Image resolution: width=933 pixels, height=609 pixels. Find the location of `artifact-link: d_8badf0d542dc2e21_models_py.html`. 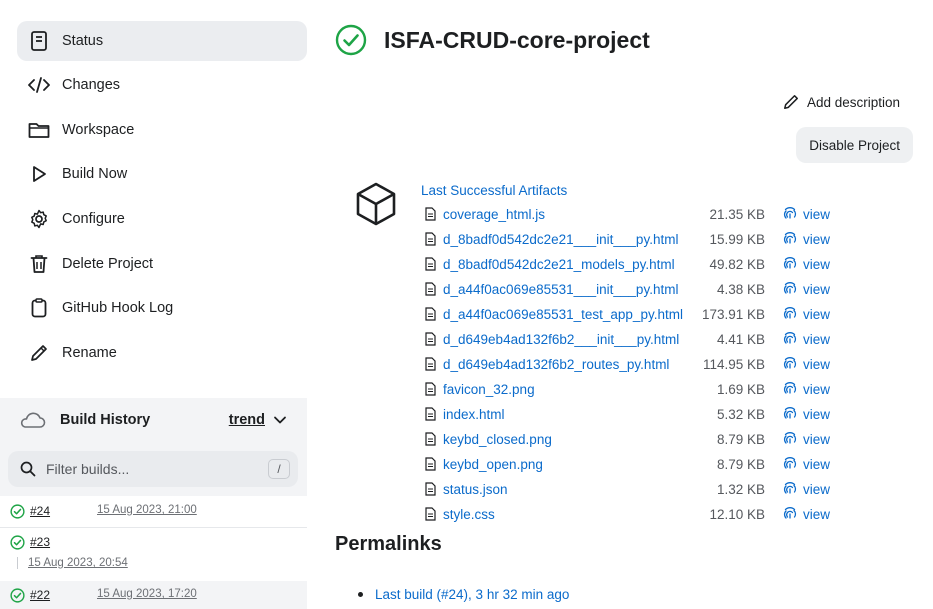

artifact-link: d_8badf0d542dc2e21_models_py.html is located at coordinates (559, 264).